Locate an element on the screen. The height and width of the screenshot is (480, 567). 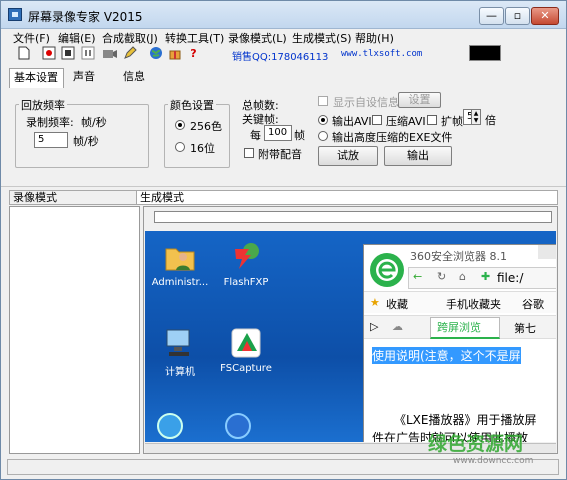
preview-swatch is located at coordinates (485, 53).